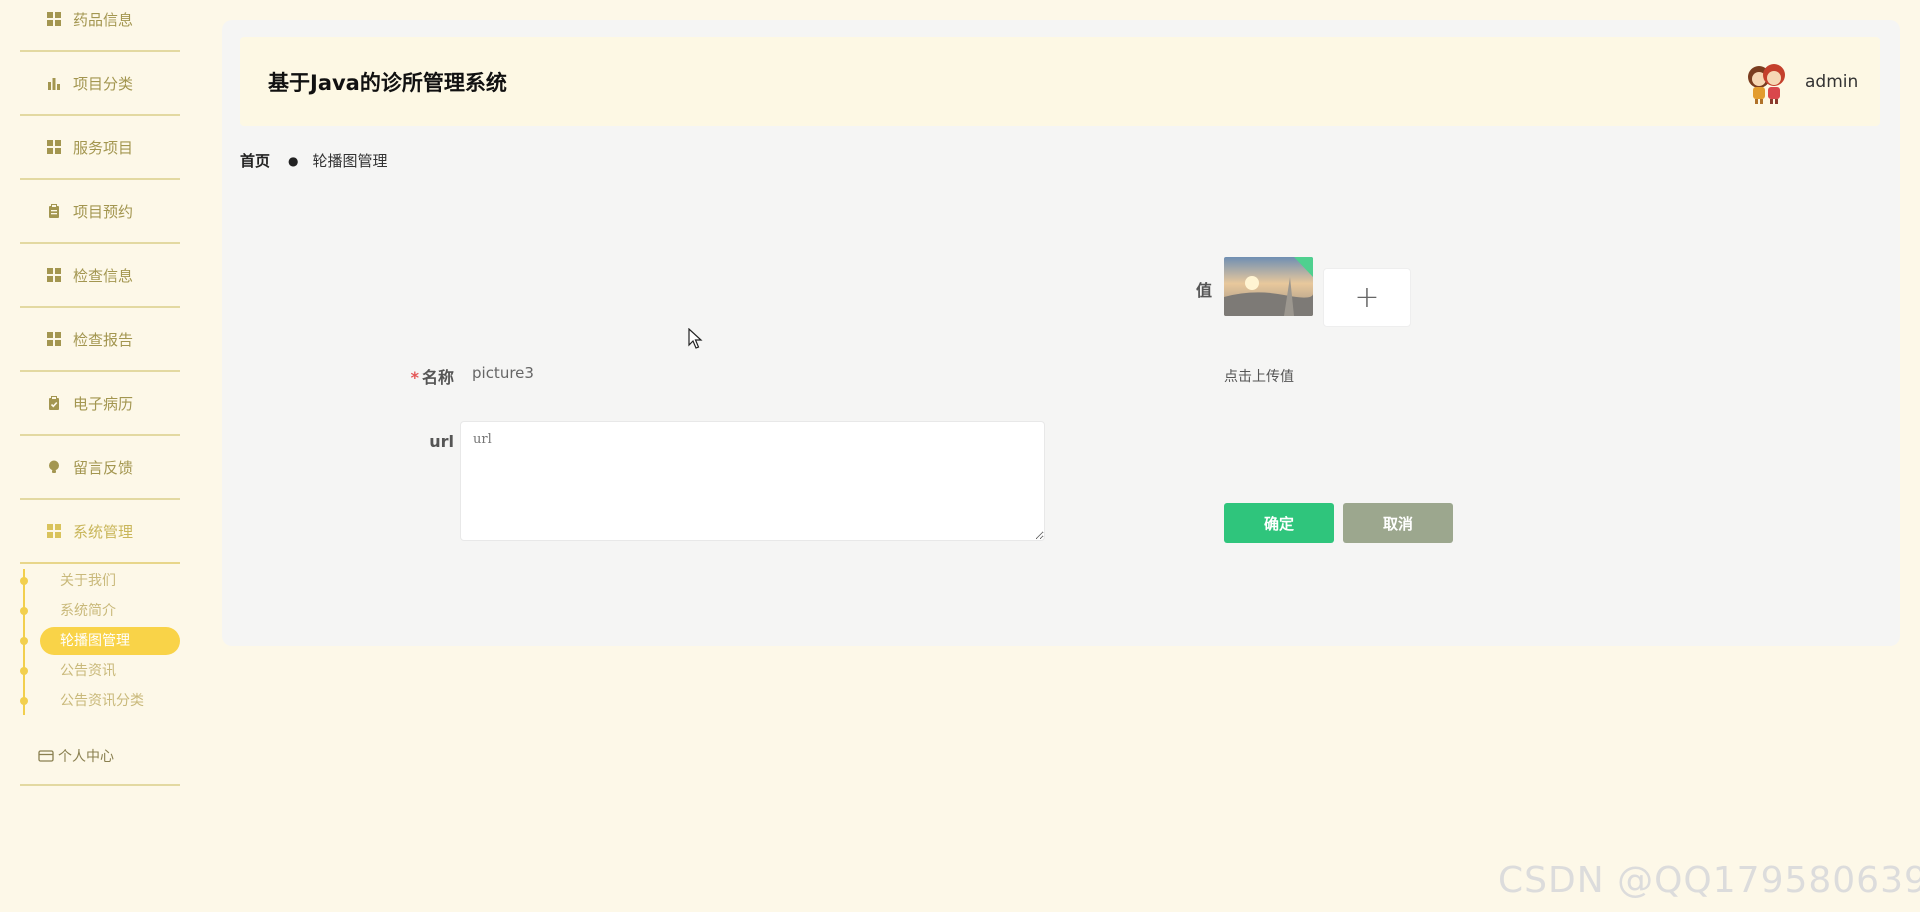 The image size is (1920, 912). I want to click on sidebar-item-system-management: 系统管理, so click(100, 532).